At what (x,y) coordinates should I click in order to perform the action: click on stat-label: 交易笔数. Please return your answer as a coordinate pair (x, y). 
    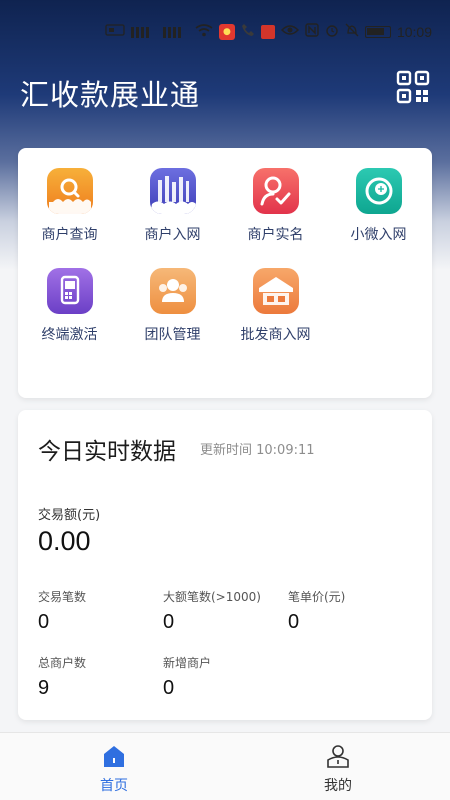
    Looking at the image, I should click on (62, 597).